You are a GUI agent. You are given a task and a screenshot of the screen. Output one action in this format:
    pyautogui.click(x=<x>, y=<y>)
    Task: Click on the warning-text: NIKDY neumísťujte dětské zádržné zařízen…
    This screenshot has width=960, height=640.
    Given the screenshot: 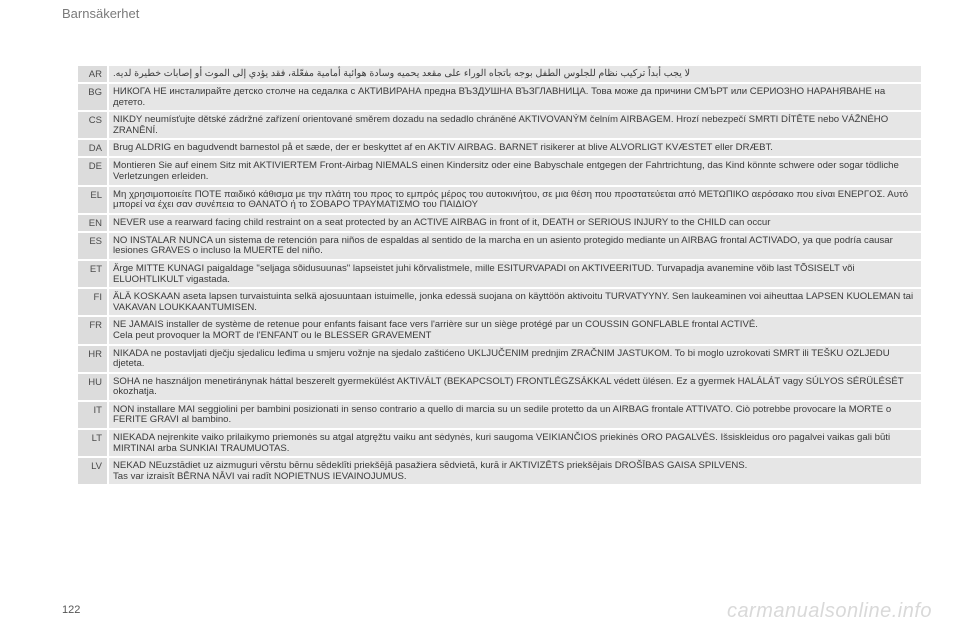 What is the action you would take?
    pyautogui.click(x=501, y=125)
    